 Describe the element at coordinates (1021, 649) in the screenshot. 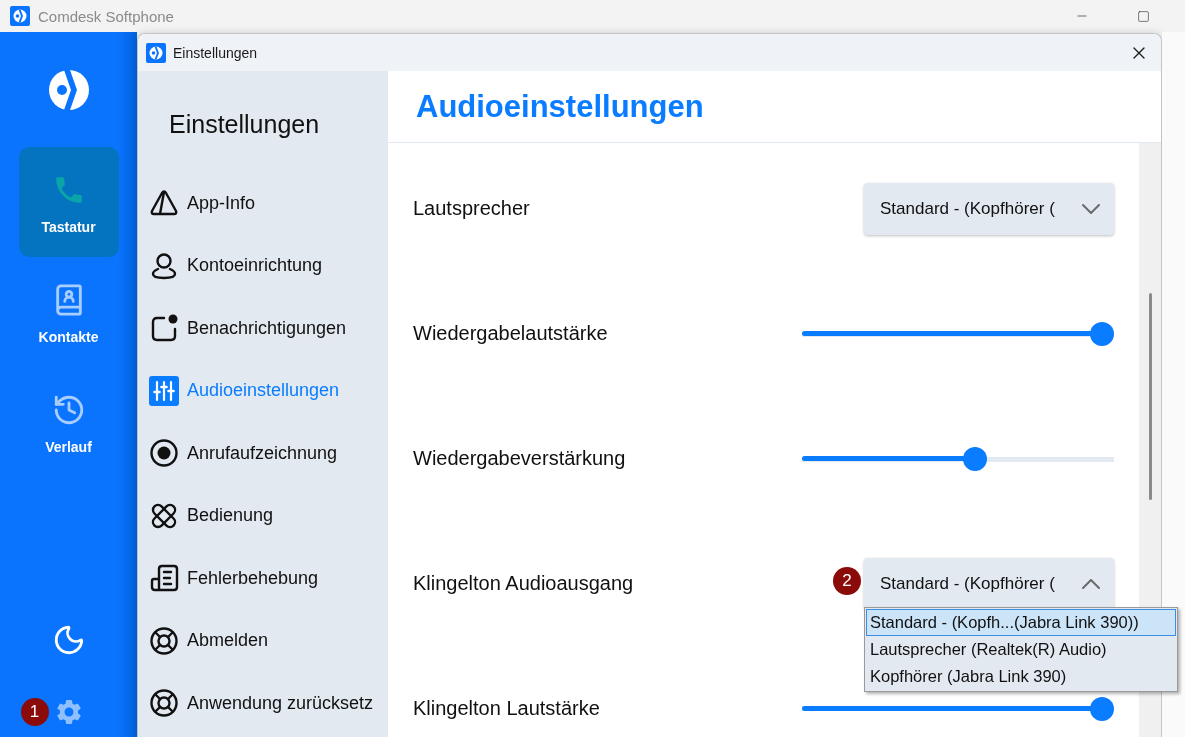

I see `dropdown-option: Lautsprecher (Realtek(R) Audio)` at that location.